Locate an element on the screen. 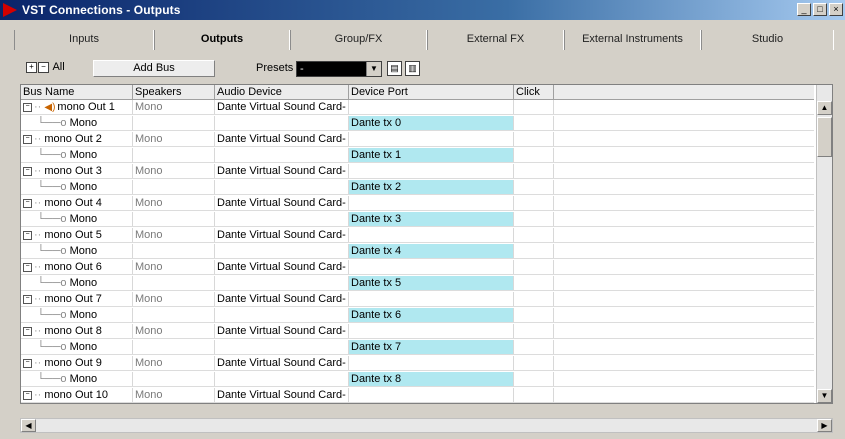  collapse-all-icon: − is located at coordinates (43, 67).